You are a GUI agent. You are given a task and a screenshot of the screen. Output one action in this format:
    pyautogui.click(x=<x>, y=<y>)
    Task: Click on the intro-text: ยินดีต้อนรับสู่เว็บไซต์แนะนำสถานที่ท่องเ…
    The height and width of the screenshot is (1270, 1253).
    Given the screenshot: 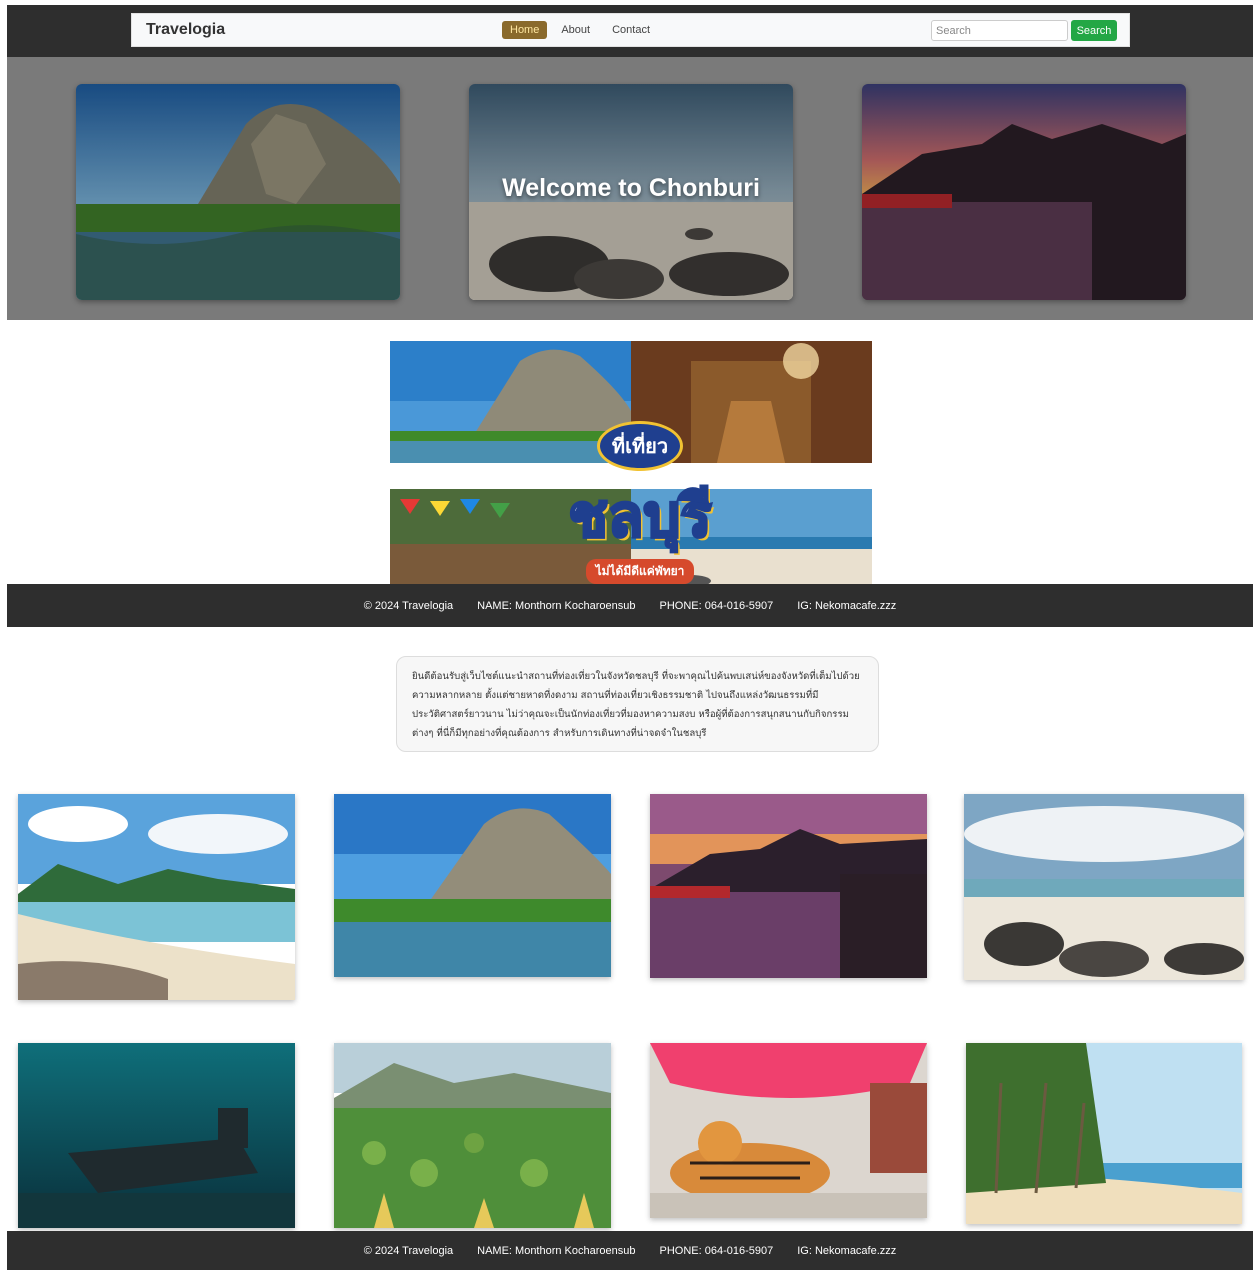 What is the action you would take?
    pyautogui.click(x=636, y=705)
    